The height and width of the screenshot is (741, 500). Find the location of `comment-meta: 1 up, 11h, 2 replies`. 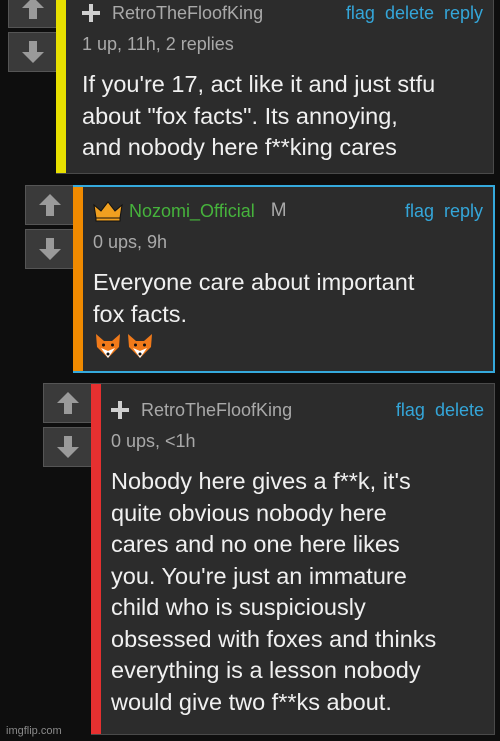

comment-meta: 1 up, 11h, 2 replies is located at coordinates (158, 44).